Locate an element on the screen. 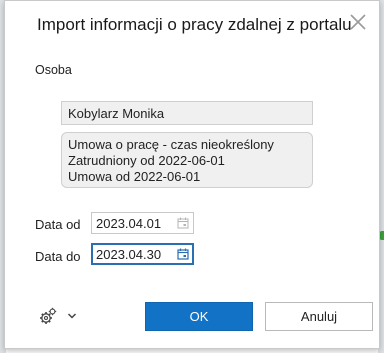  date-from-value: 2023.04.01 is located at coordinates (129, 223).